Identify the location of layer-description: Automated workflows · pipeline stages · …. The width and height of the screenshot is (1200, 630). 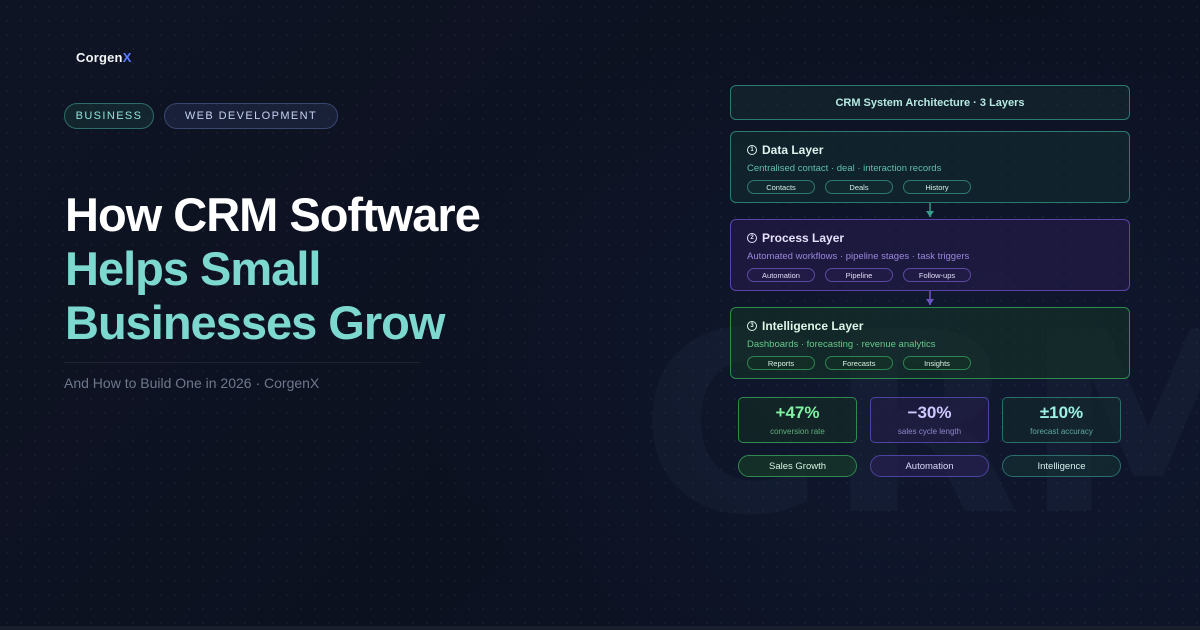
(858, 256).